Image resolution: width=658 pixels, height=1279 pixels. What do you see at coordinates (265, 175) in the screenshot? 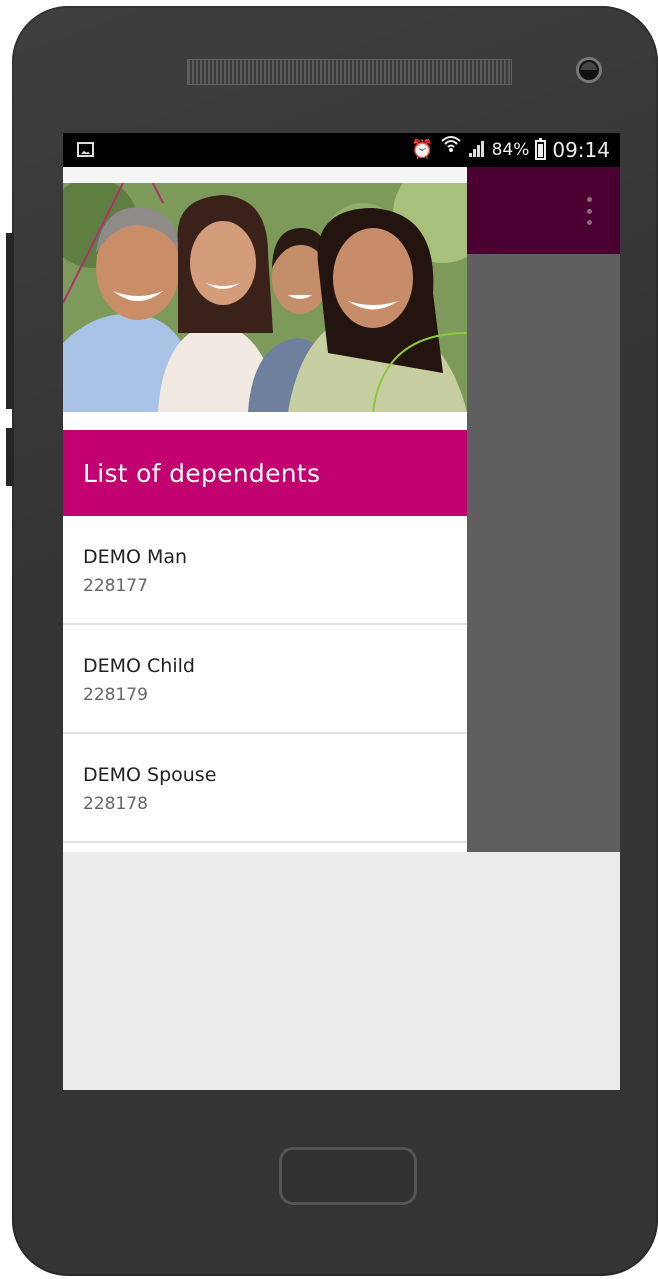
I see `drawer-header-strip` at bounding box center [265, 175].